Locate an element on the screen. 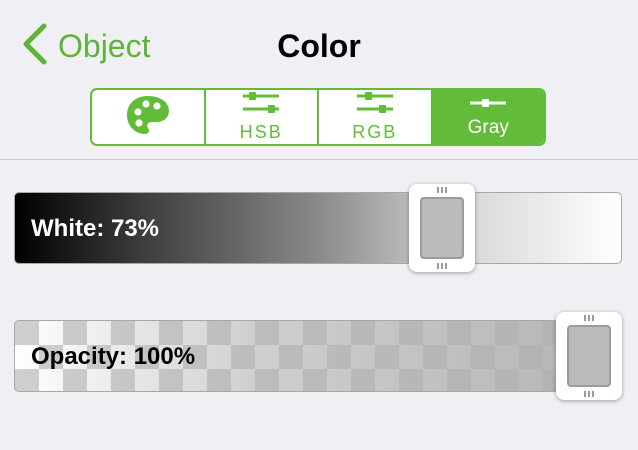  tab-rgb-label: RGB is located at coordinates (375, 132).